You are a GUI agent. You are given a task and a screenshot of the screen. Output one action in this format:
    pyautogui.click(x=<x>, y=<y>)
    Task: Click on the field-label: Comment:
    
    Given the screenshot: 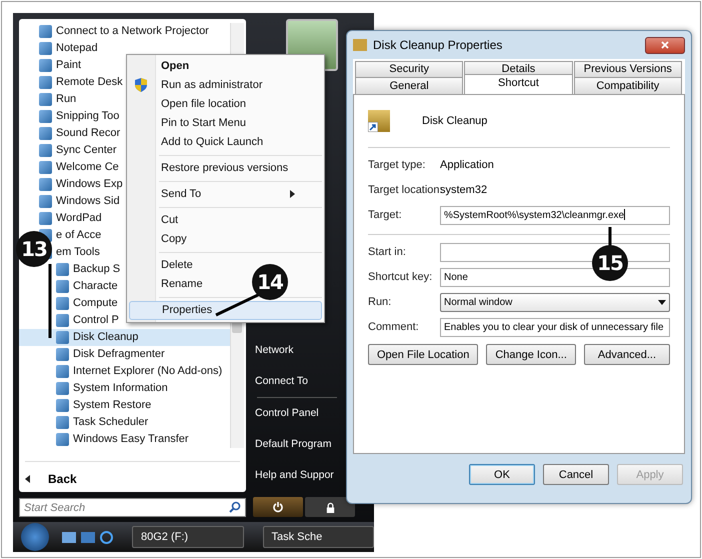 What is the action you would take?
    pyautogui.click(x=394, y=327)
    